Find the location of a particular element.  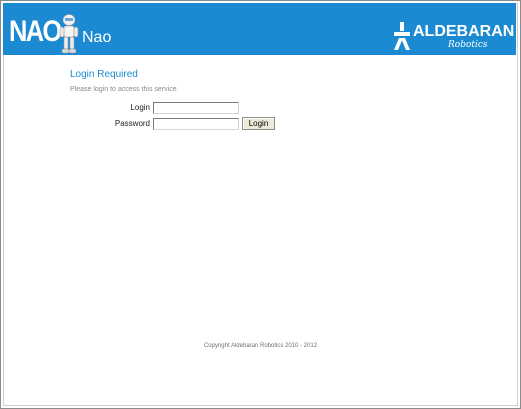

nao-robot-icon is located at coordinates (69, 34).